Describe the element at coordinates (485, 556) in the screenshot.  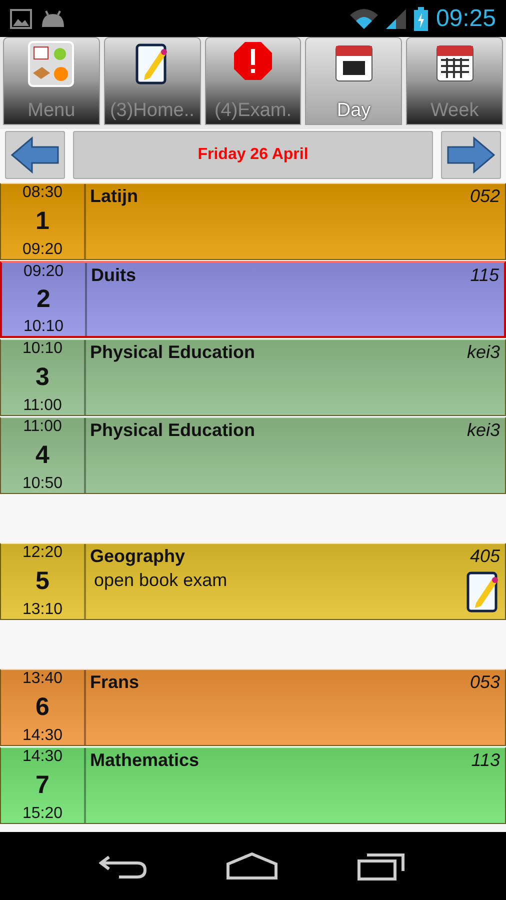
I see `room-number: 405` at that location.